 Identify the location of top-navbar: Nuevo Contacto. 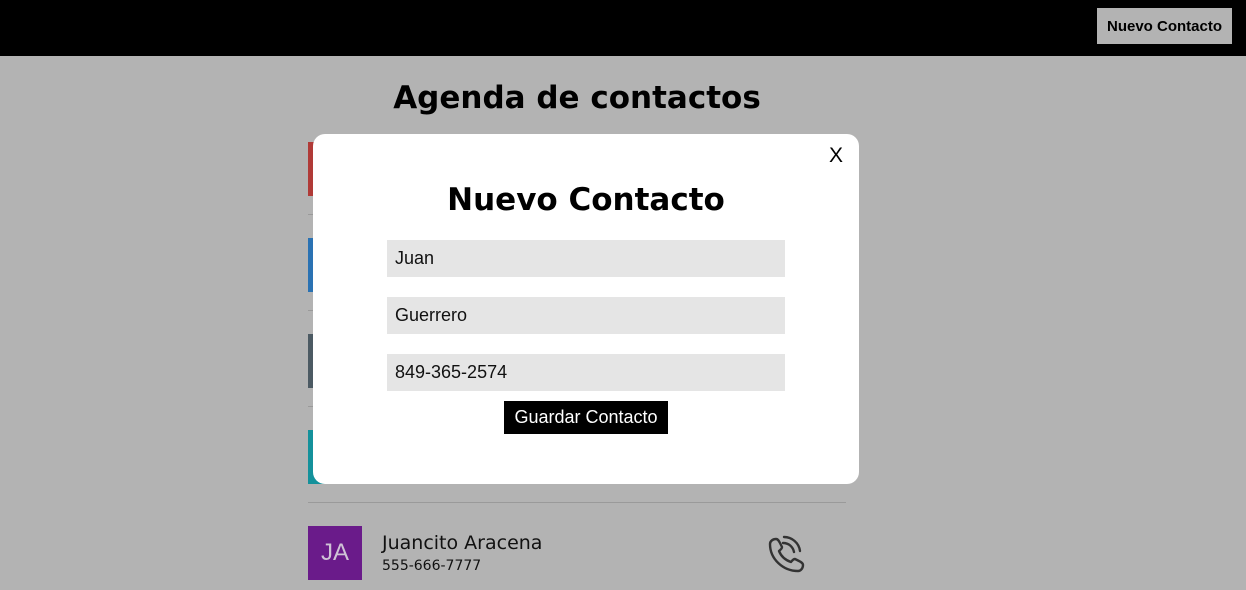
(623, 28).